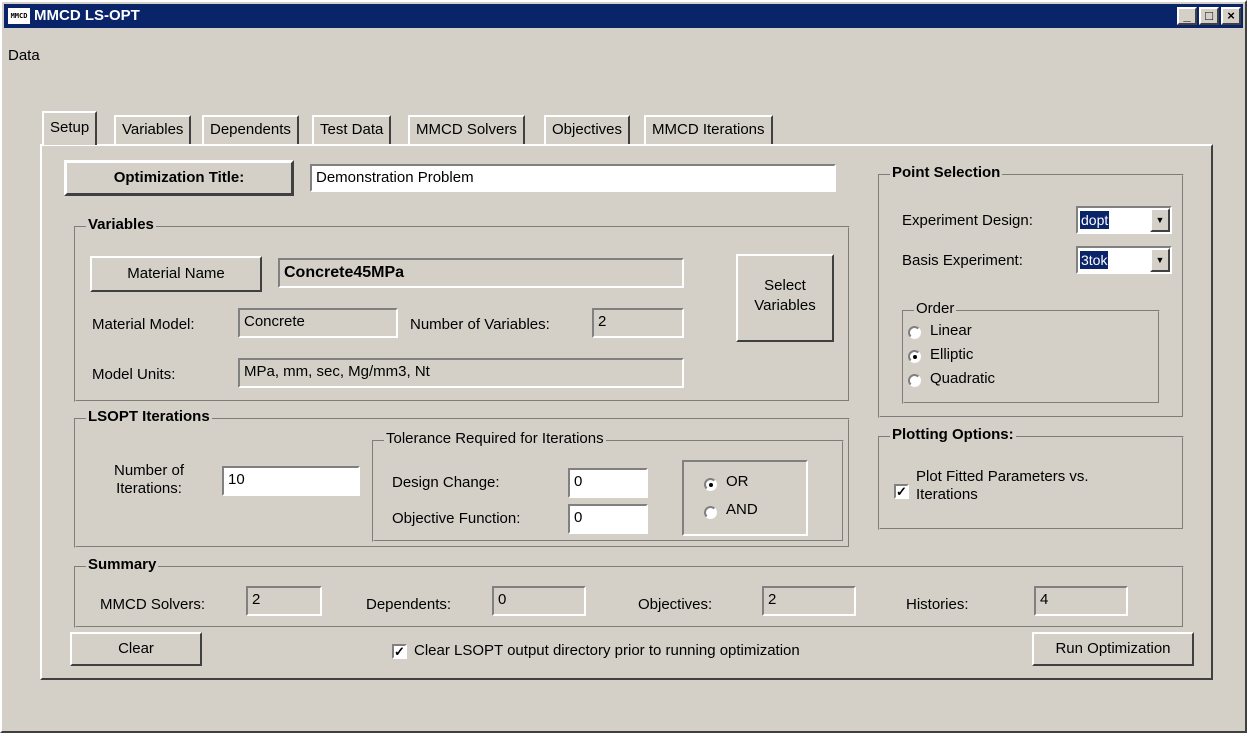 This screenshot has height=737, width=1251. Describe the element at coordinates (153, 604) in the screenshot. I see `mmcd-solvers-label: MMCD Solvers:` at that location.